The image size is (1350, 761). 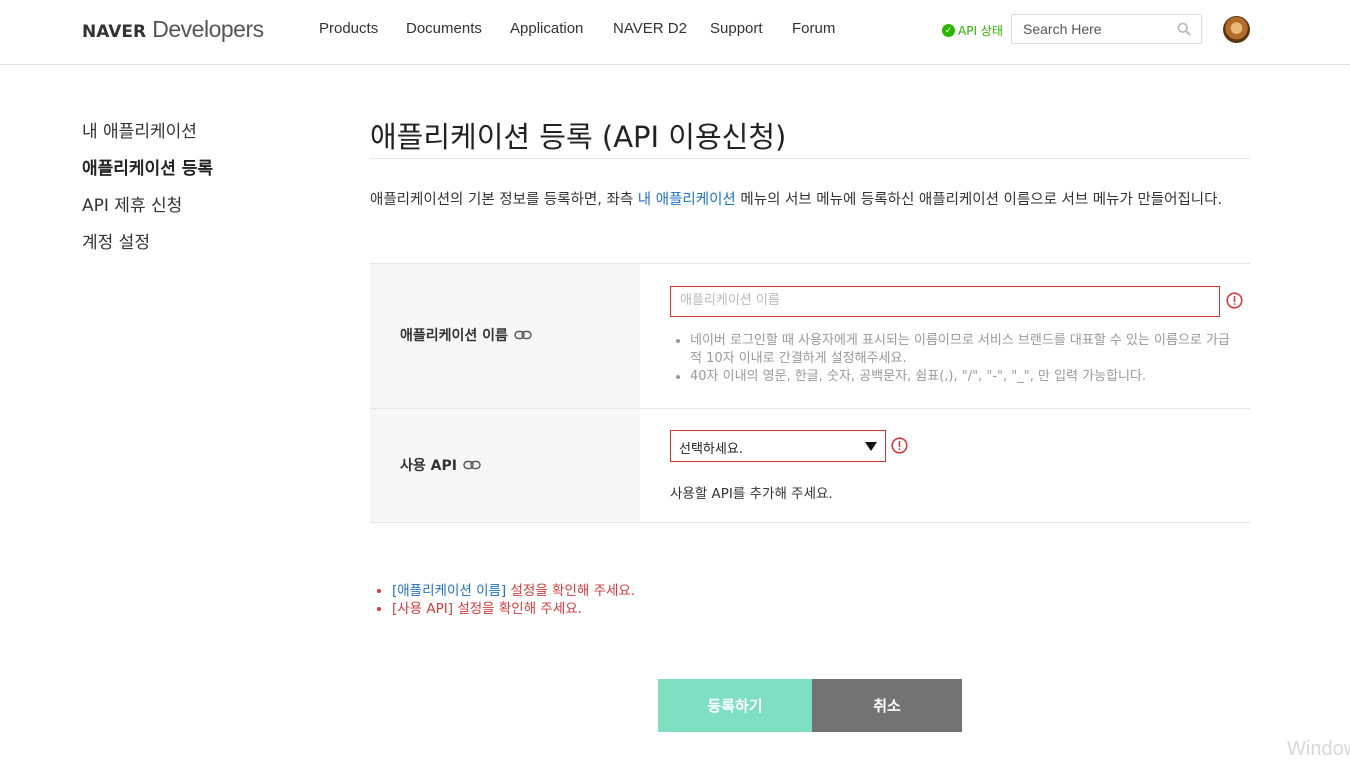 What do you see at coordinates (348, 28) in the screenshot?
I see `nav-products: Products` at bounding box center [348, 28].